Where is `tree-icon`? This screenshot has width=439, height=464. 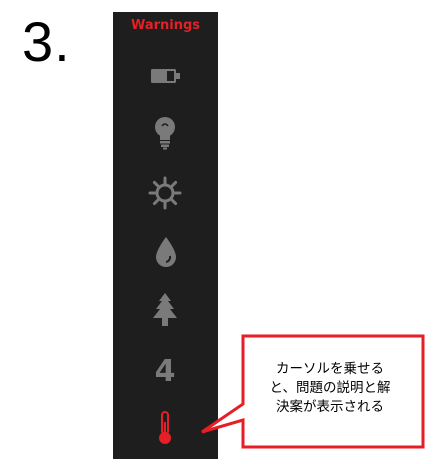
tree-icon is located at coordinates (165, 310).